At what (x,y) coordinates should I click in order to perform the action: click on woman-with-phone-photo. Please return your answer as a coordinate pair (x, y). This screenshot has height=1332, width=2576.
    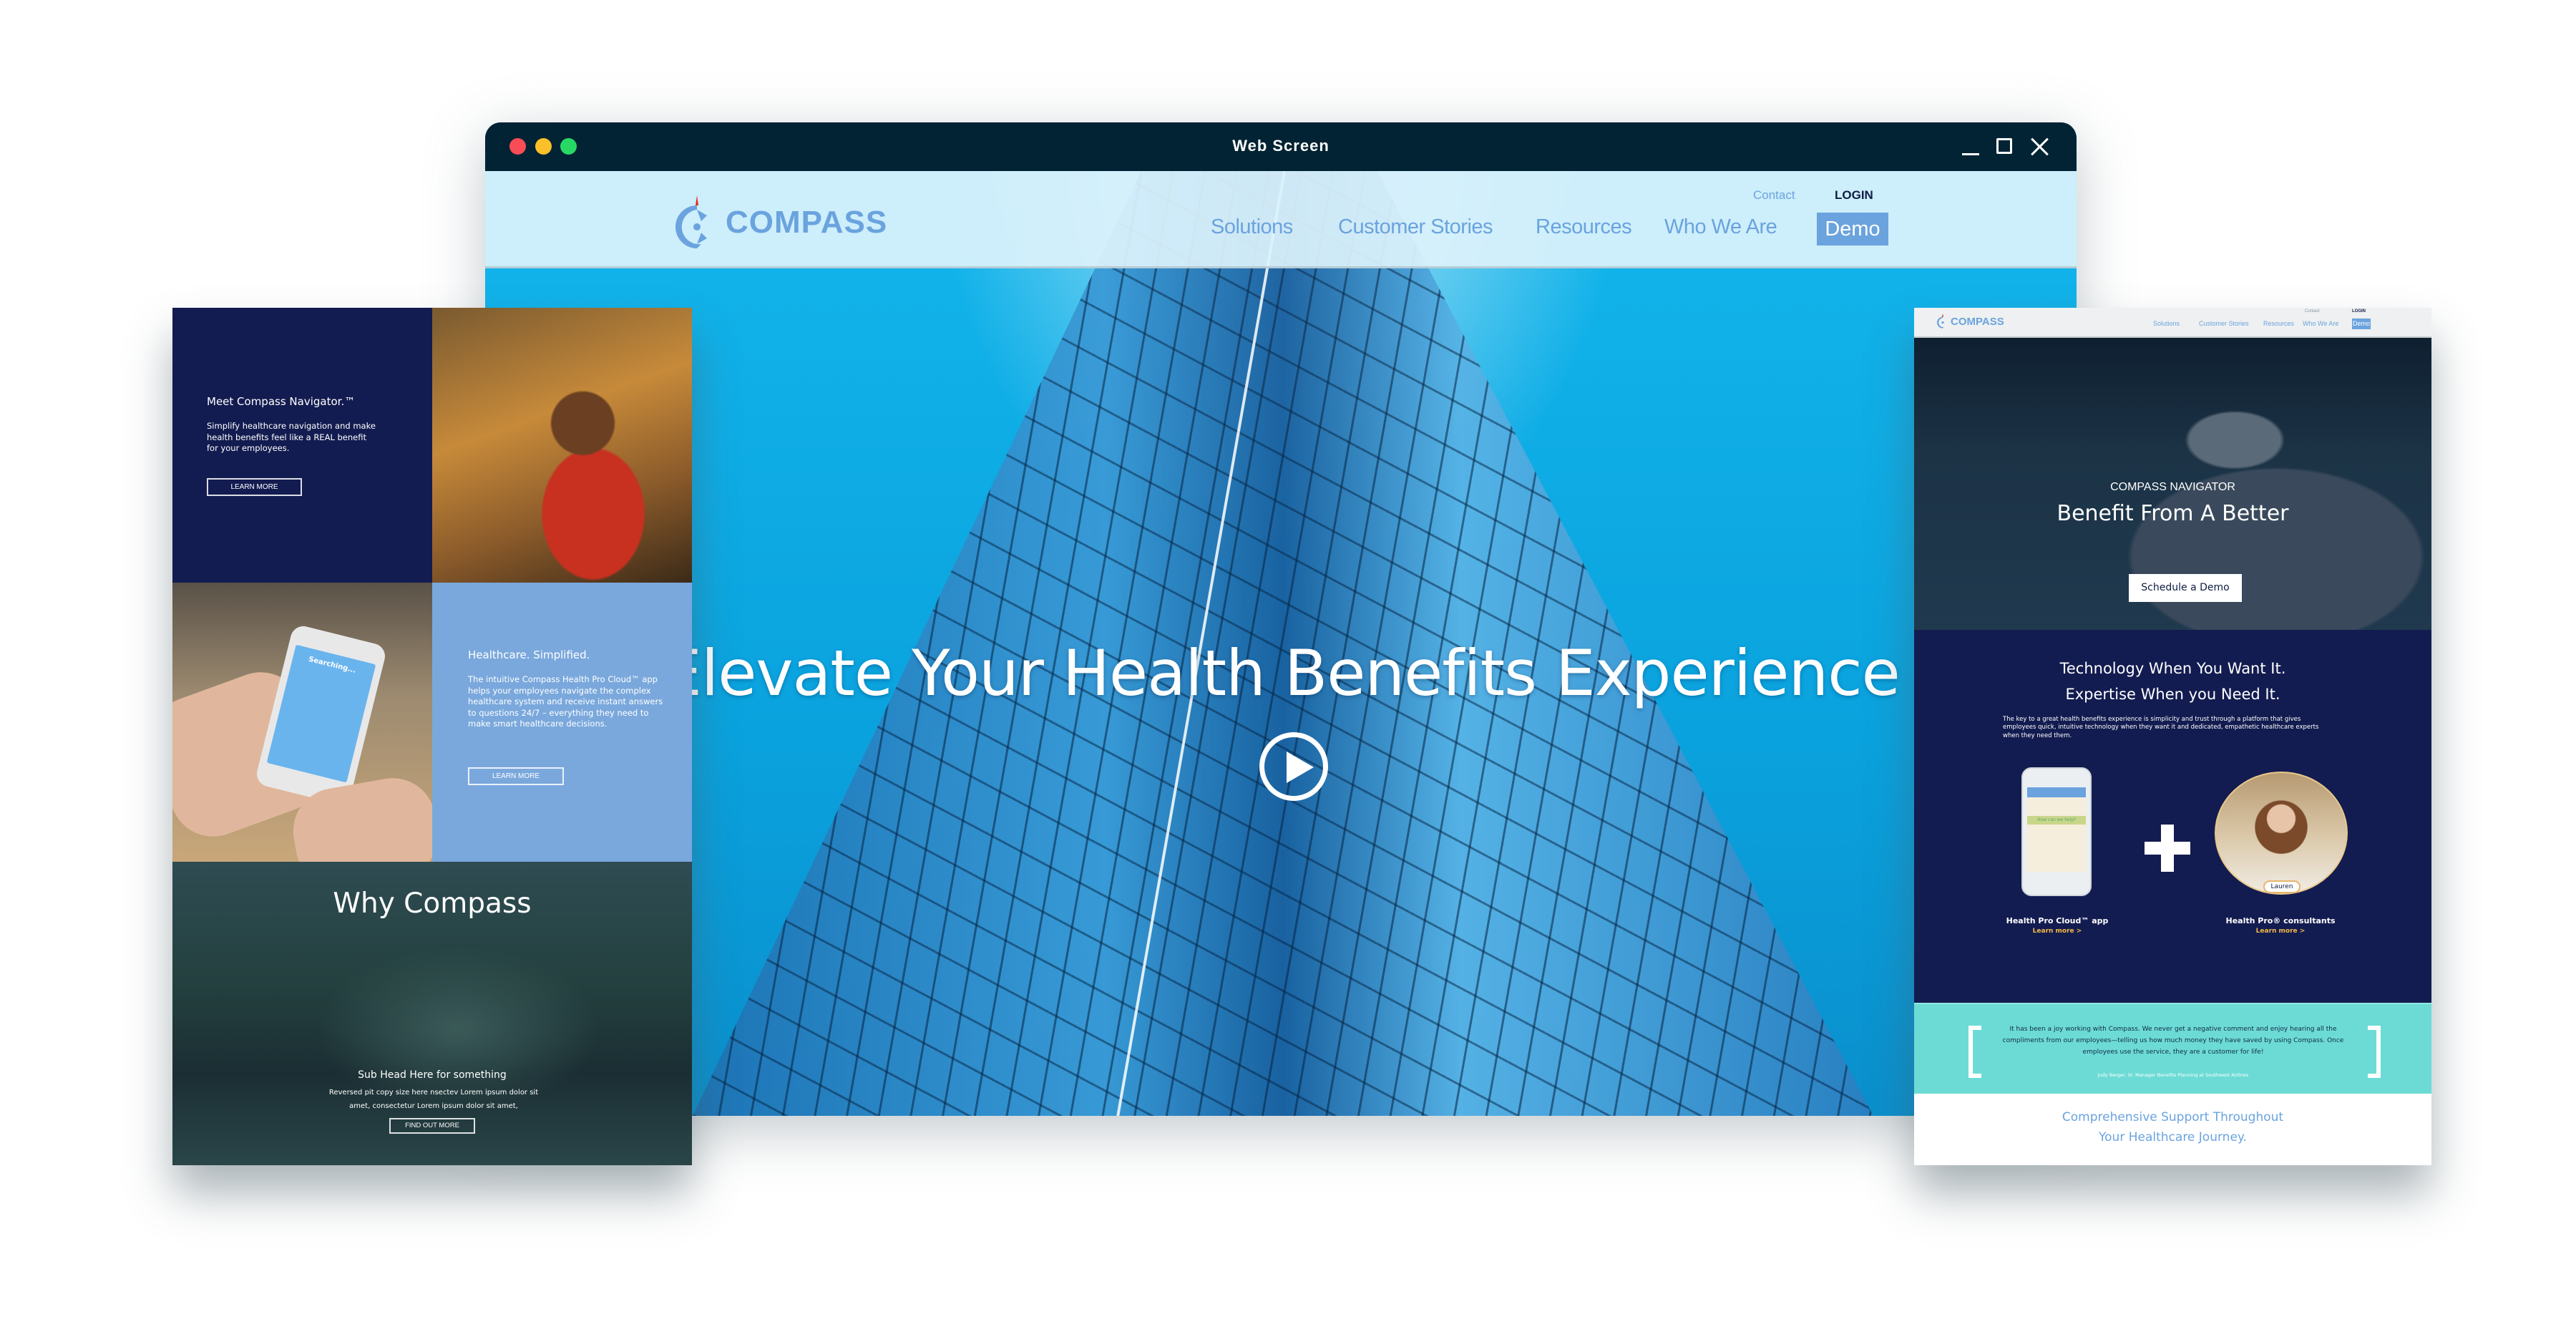
    Looking at the image, I should click on (562, 446).